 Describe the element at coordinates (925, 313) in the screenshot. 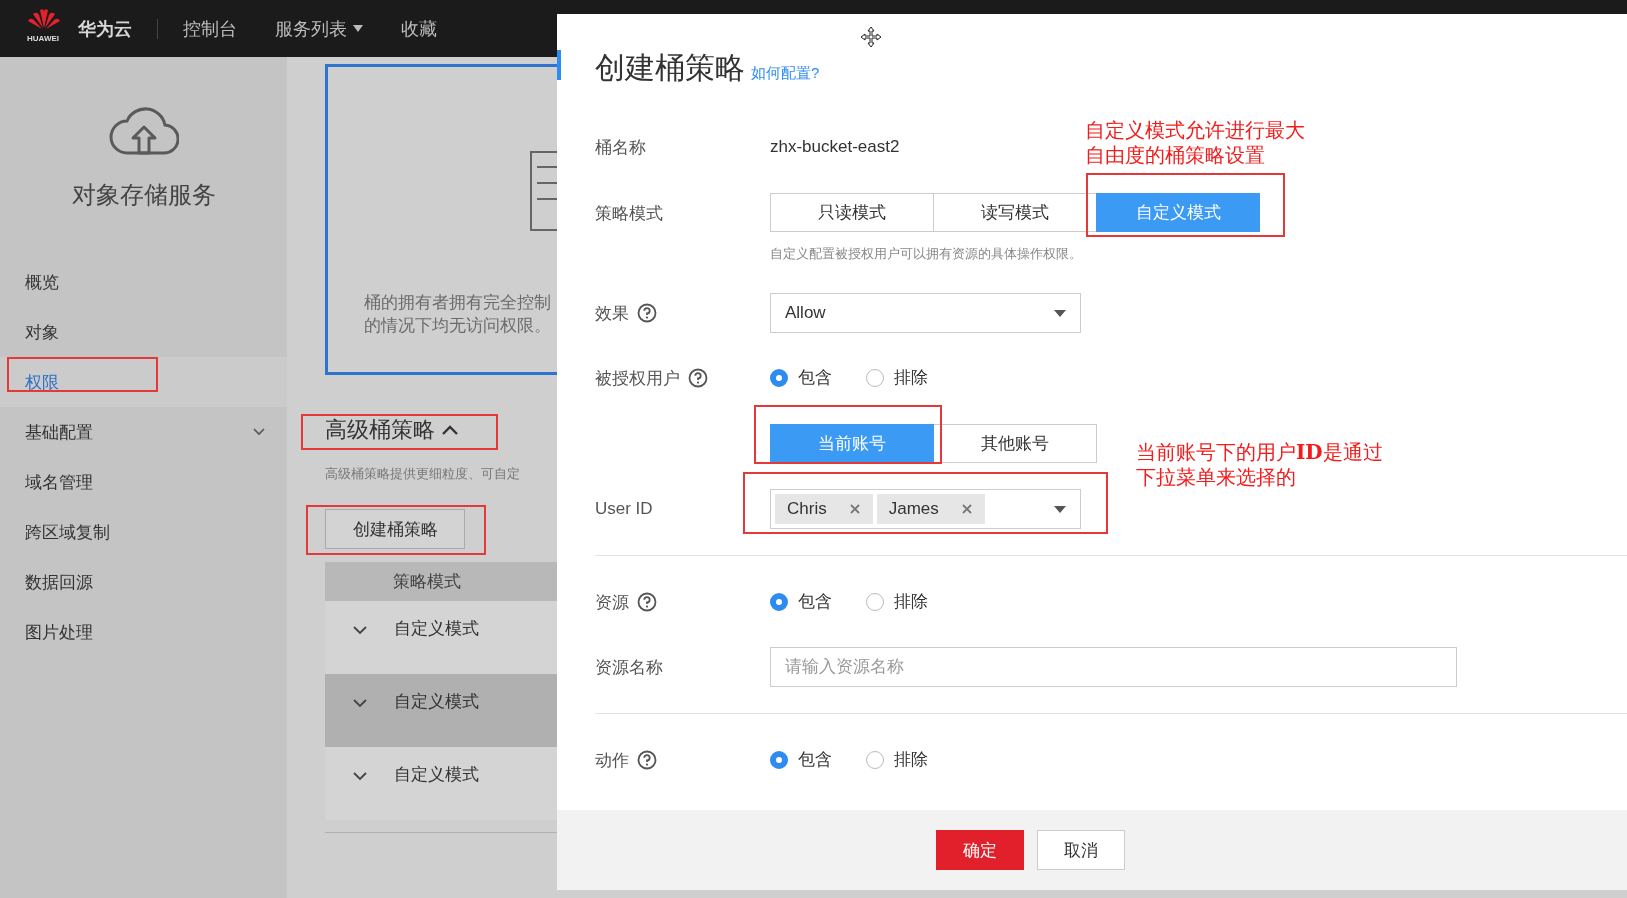

I see `effect-select: Allow` at that location.